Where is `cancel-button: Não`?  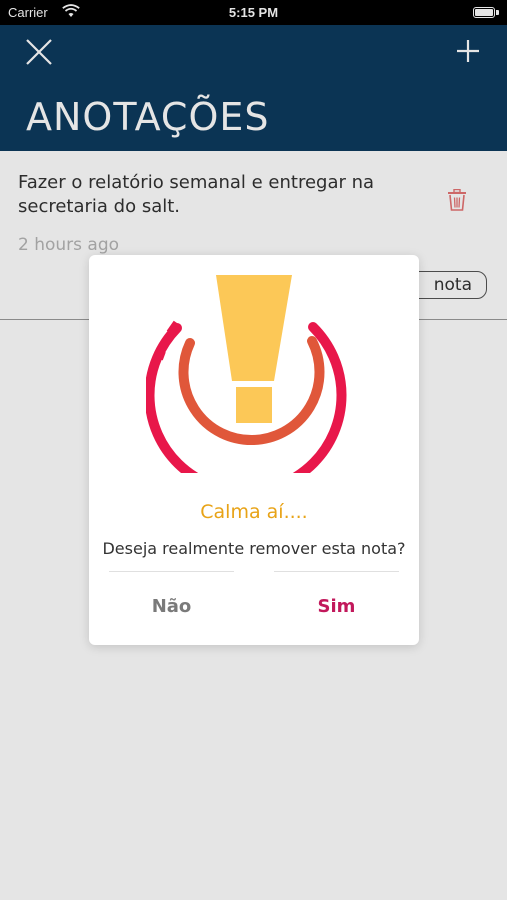 cancel-button: Não is located at coordinates (171, 607).